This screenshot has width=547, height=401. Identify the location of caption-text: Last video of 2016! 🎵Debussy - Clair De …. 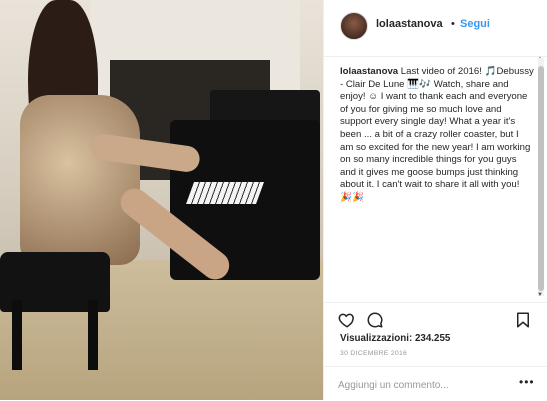
(437, 134).